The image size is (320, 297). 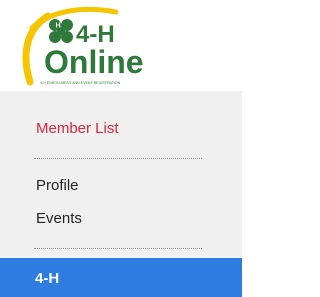 What do you see at coordinates (57, 185) in the screenshot?
I see `sidebar-item-profile: Profile` at bounding box center [57, 185].